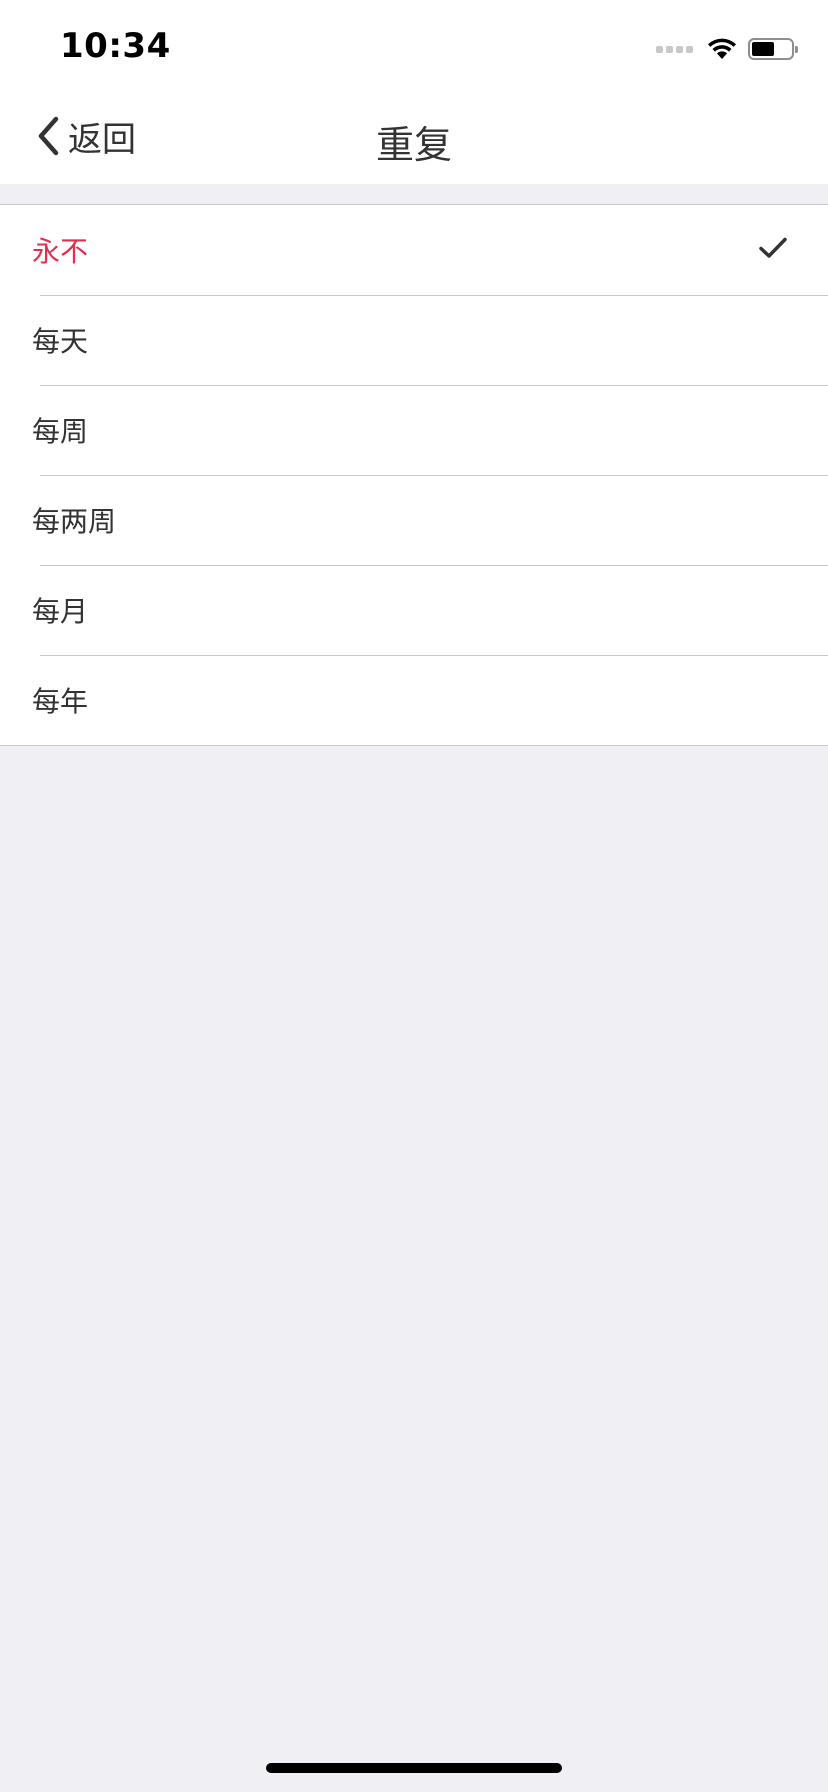 This screenshot has width=828, height=1792. I want to click on option-label: 每周, so click(60, 431).